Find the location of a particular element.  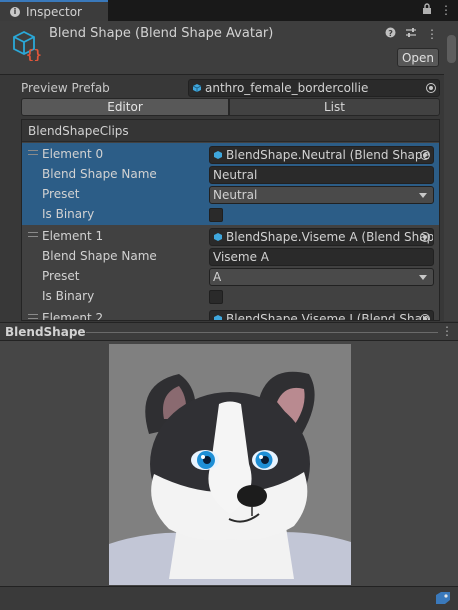

preset-value: Neutral is located at coordinates (235, 195).